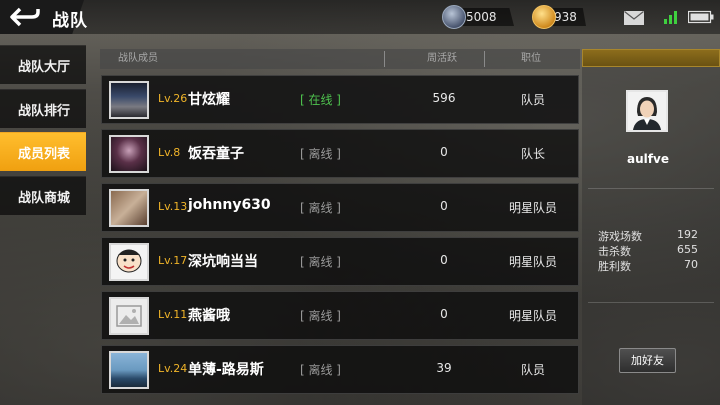 Image resolution: width=720 pixels, height=405 pixels. What do you see at coordinates (670, 17) in the screenshot?
I see `signal-icon` at bounding box center [670, 17].